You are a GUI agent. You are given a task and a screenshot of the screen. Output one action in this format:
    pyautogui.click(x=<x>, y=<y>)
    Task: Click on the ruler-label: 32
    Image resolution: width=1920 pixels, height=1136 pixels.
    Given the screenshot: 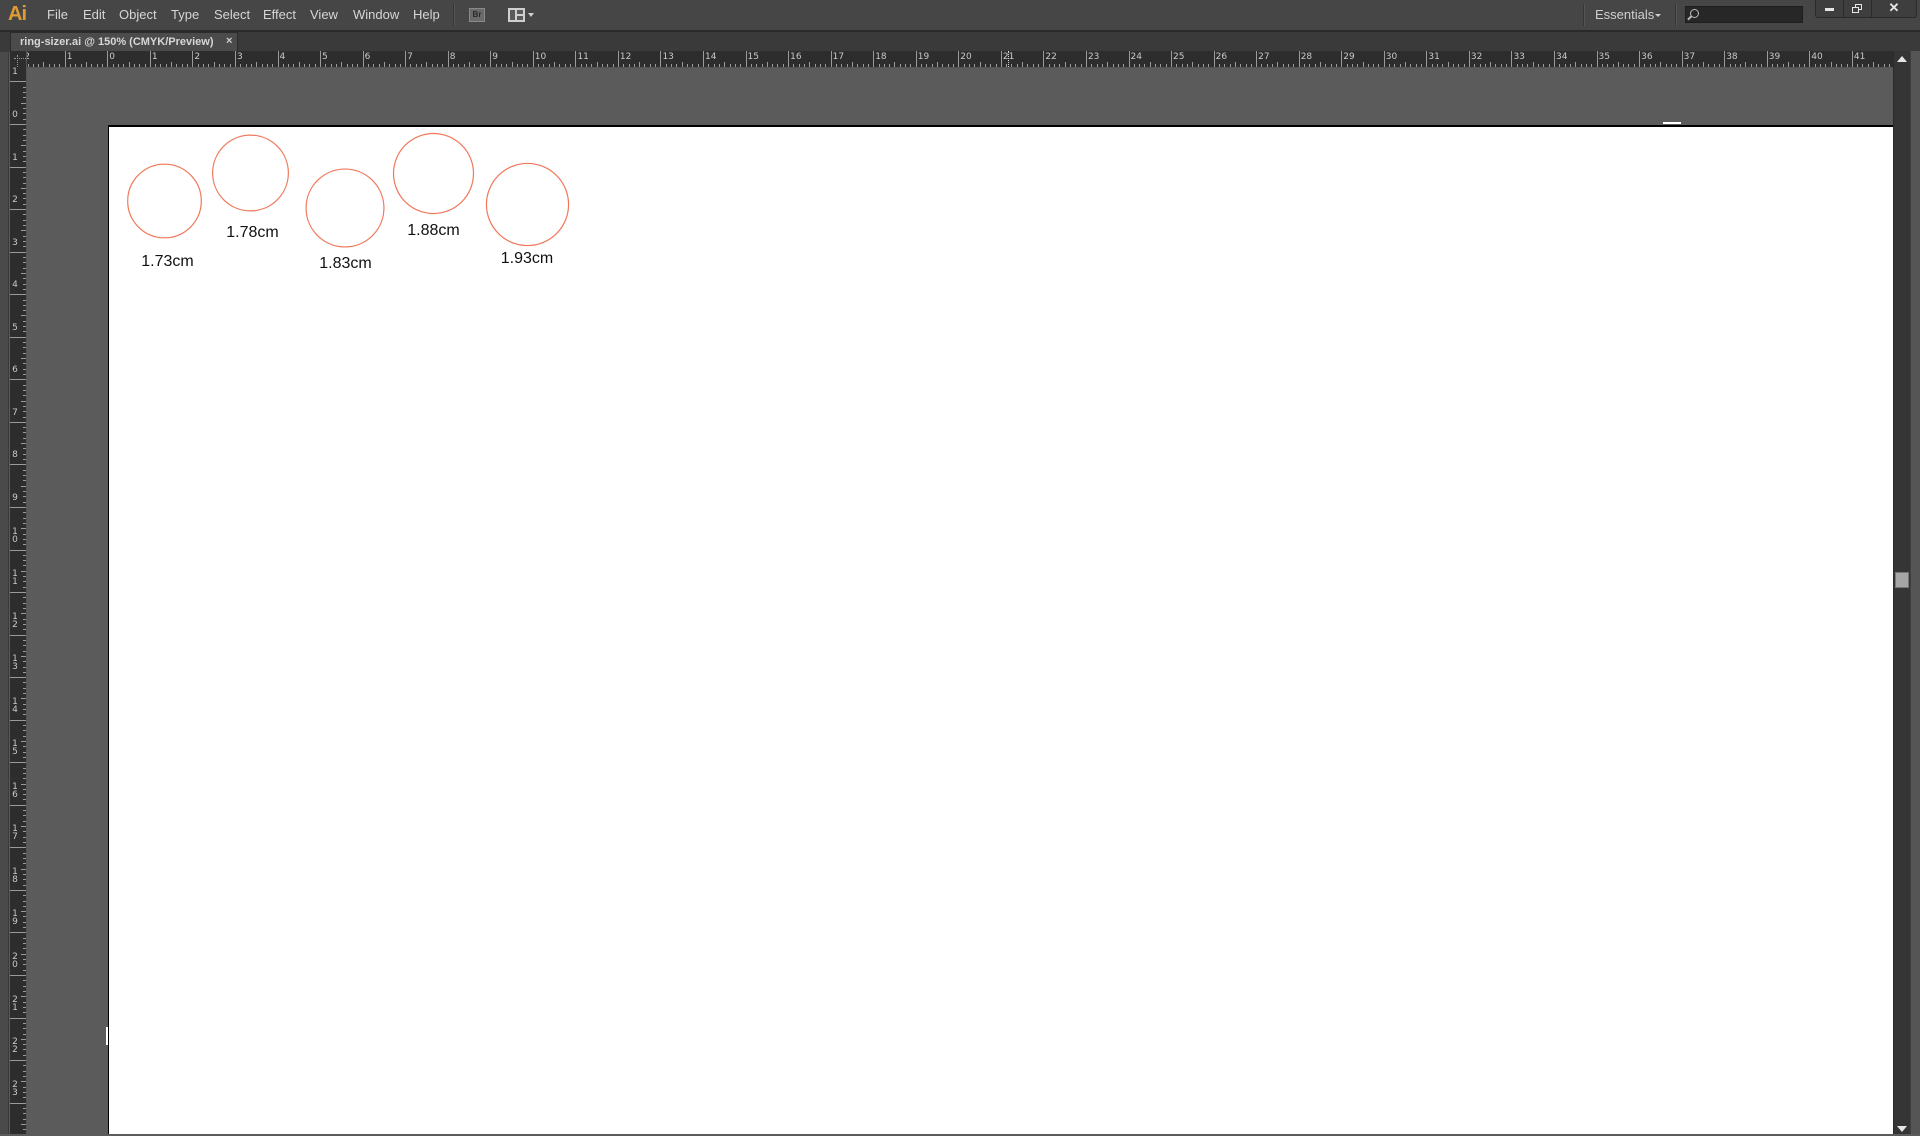 What is the action you would take?
    pyautogui.click(x=1476, y=57)
    